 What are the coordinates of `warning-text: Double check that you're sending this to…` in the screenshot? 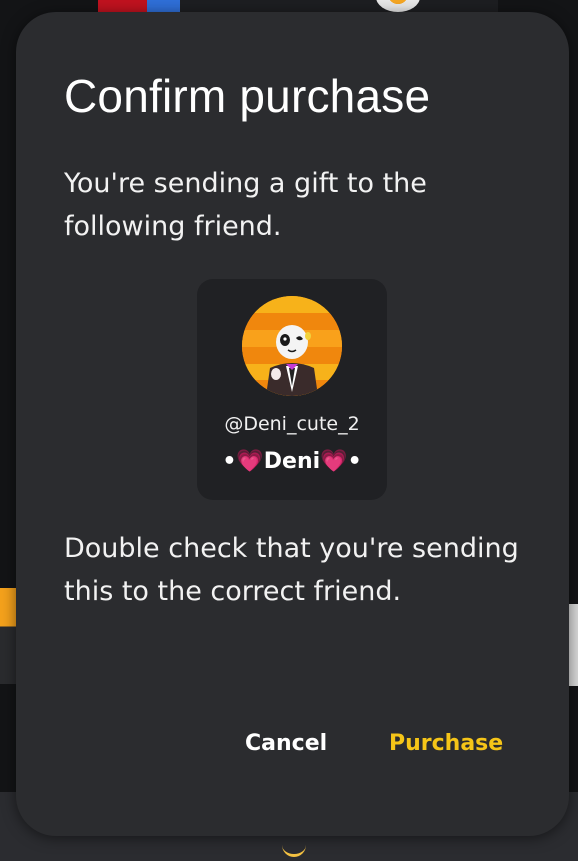 It's located at (291, 570).